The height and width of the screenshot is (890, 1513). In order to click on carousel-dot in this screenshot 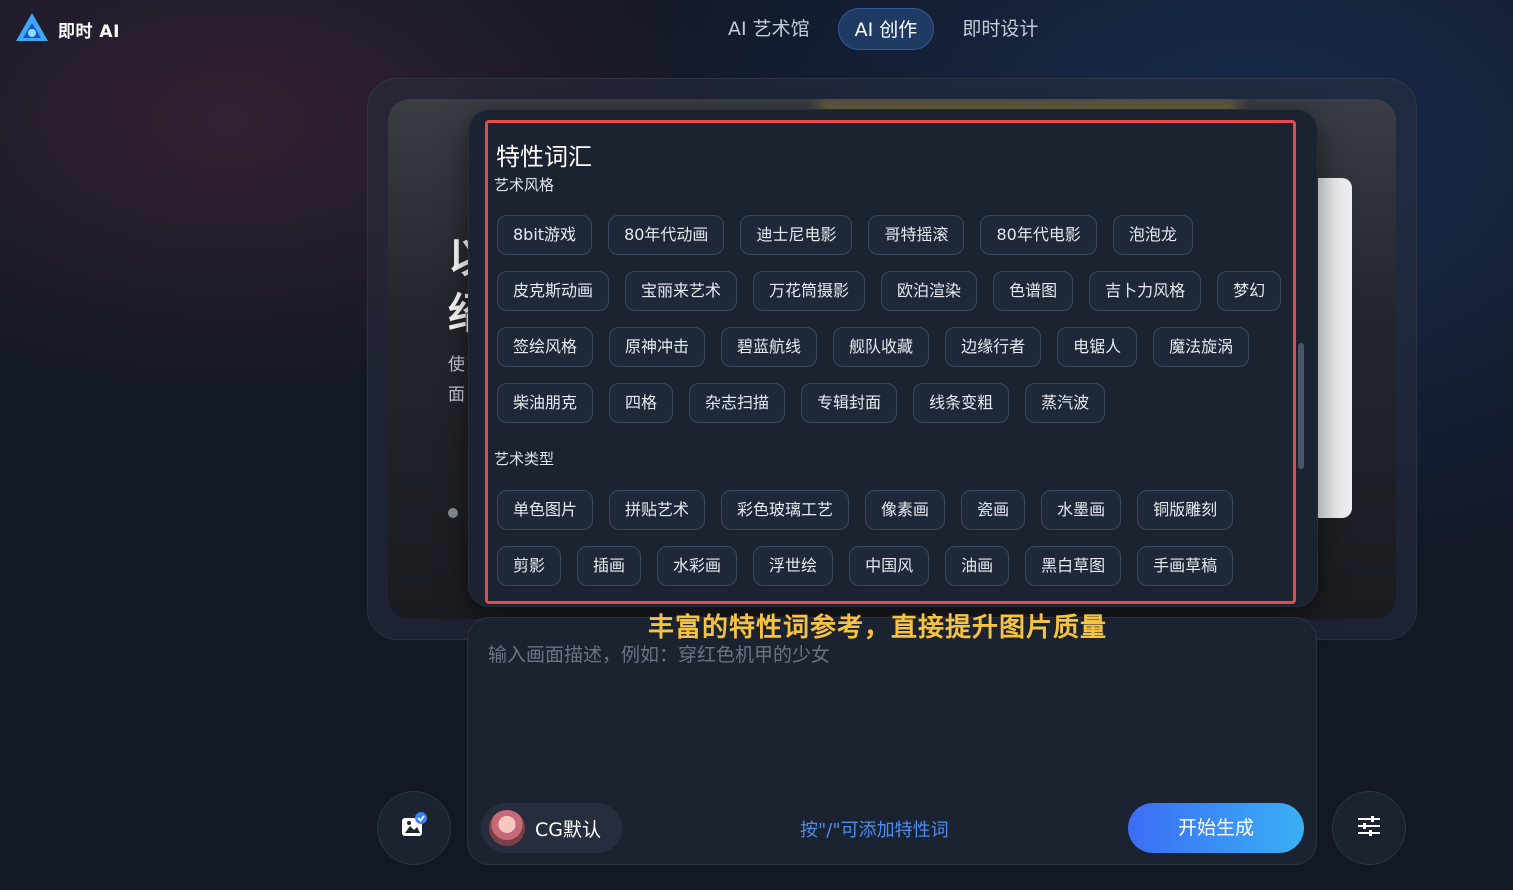, I will do `click(453, 513)`.